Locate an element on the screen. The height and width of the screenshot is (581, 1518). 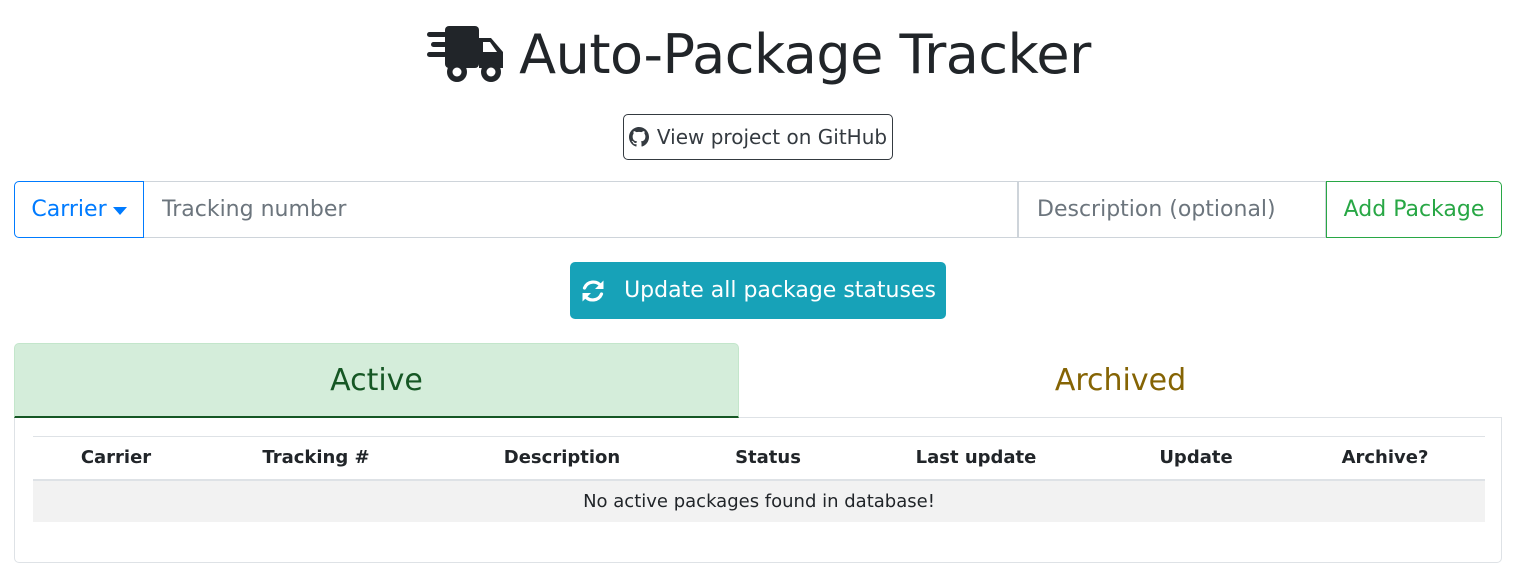
carrier-dropdown: Carrier is located at coordinates (79, 209).